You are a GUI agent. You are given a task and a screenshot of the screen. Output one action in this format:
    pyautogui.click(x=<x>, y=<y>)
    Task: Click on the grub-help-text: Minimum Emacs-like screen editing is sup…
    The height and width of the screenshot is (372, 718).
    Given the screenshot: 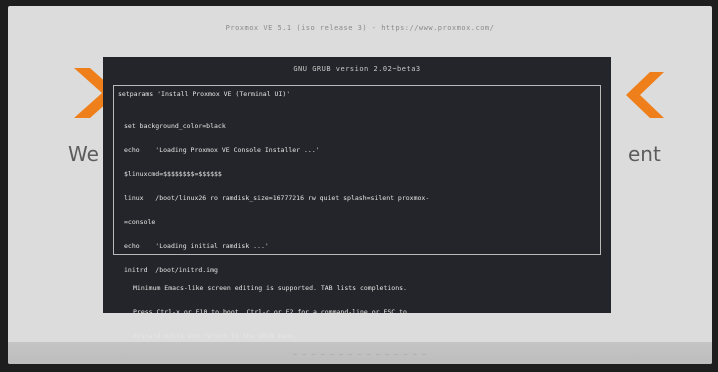 What is the action you would take?
    pyautogui.click(x=358, y=312)
    